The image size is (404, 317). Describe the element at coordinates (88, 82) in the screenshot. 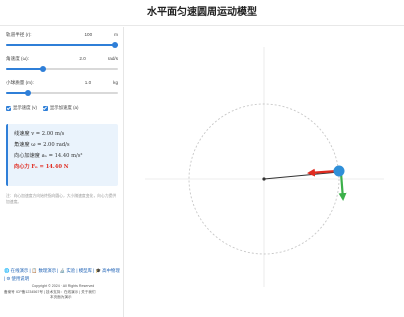

I see `mass-value: 1.0` at that location.